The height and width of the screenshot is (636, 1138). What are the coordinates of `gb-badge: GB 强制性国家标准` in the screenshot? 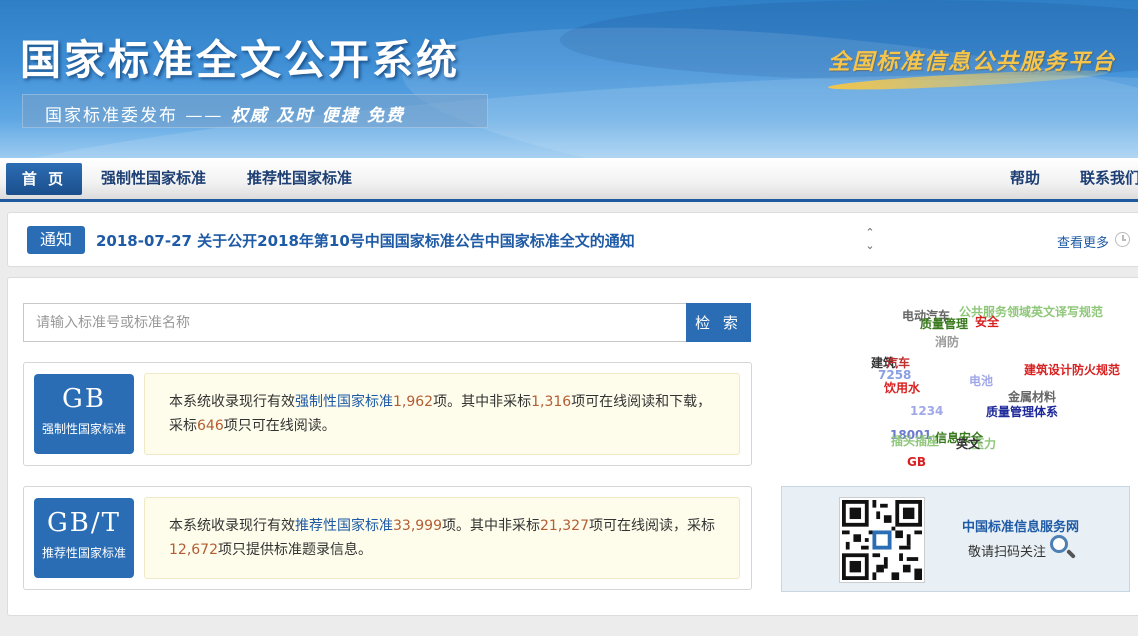 It's located at (84, 414).